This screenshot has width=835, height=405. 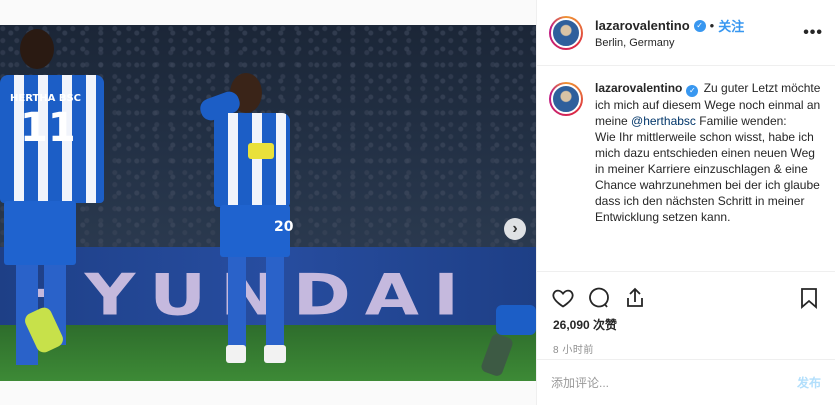 What do you see at coordinates (251, 220) in the screenshot?
I see `player-main: 20` at bounding box center [251, 220].